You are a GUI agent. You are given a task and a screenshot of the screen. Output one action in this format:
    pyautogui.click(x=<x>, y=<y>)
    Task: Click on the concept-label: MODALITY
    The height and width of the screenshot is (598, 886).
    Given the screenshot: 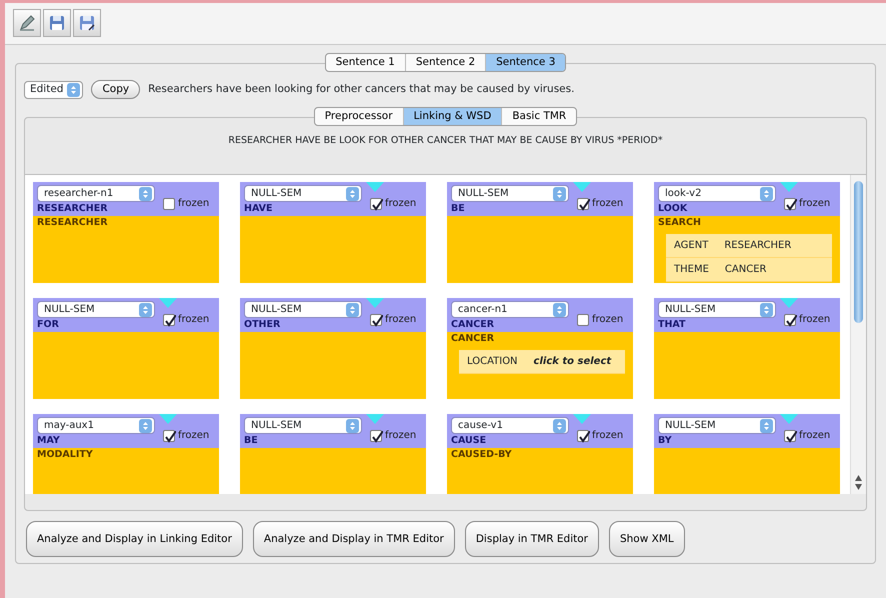 What is the action you would take?
    pyautogui.click(x=65, y=455)
    